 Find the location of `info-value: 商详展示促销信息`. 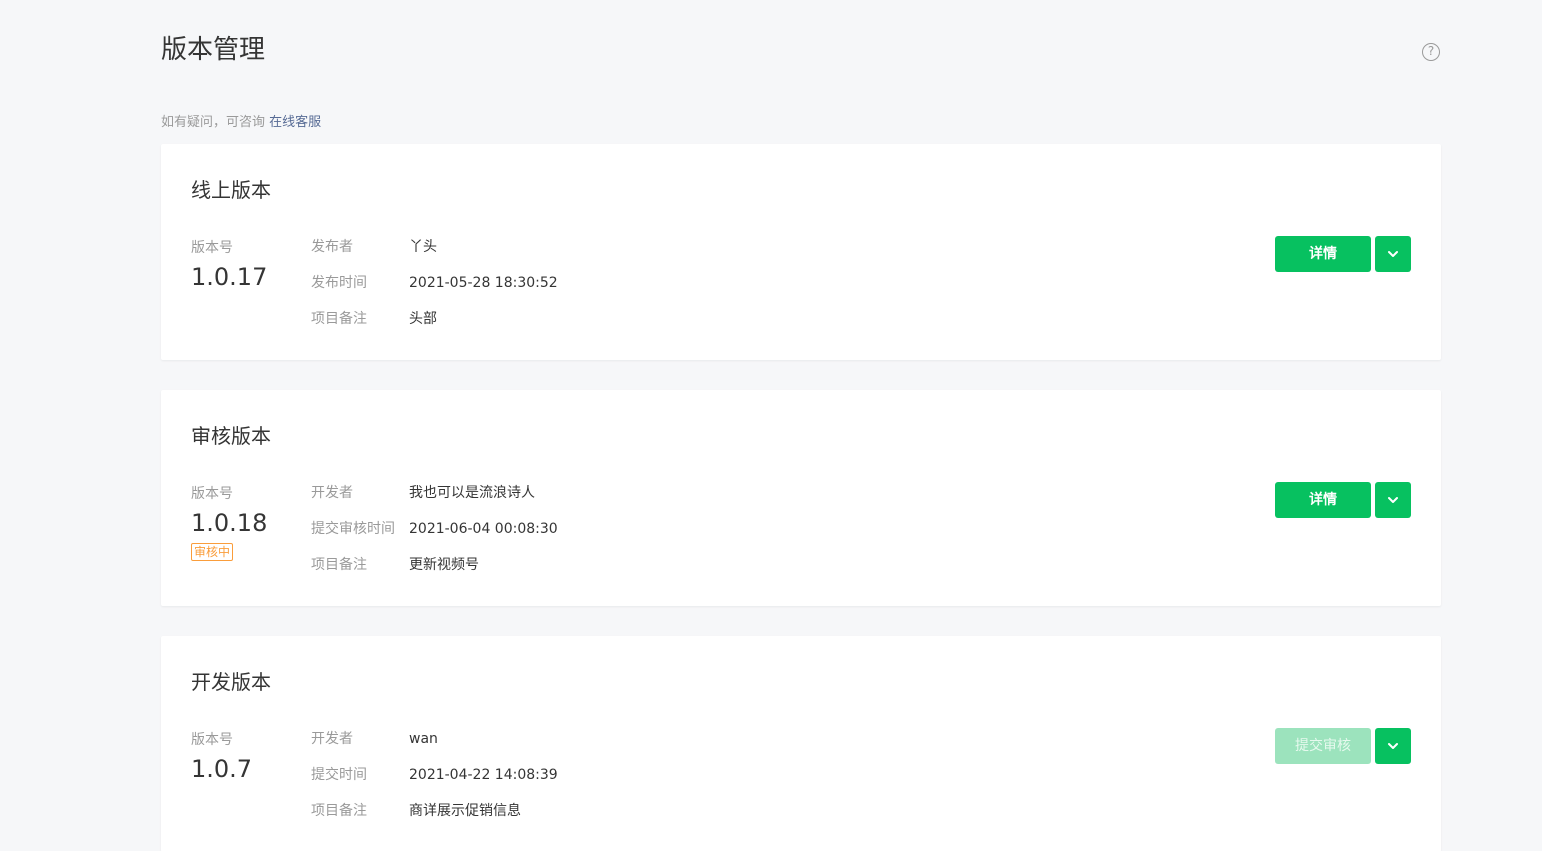

info-value: 商详展示促销信息 is located at coordinates (465, 811).